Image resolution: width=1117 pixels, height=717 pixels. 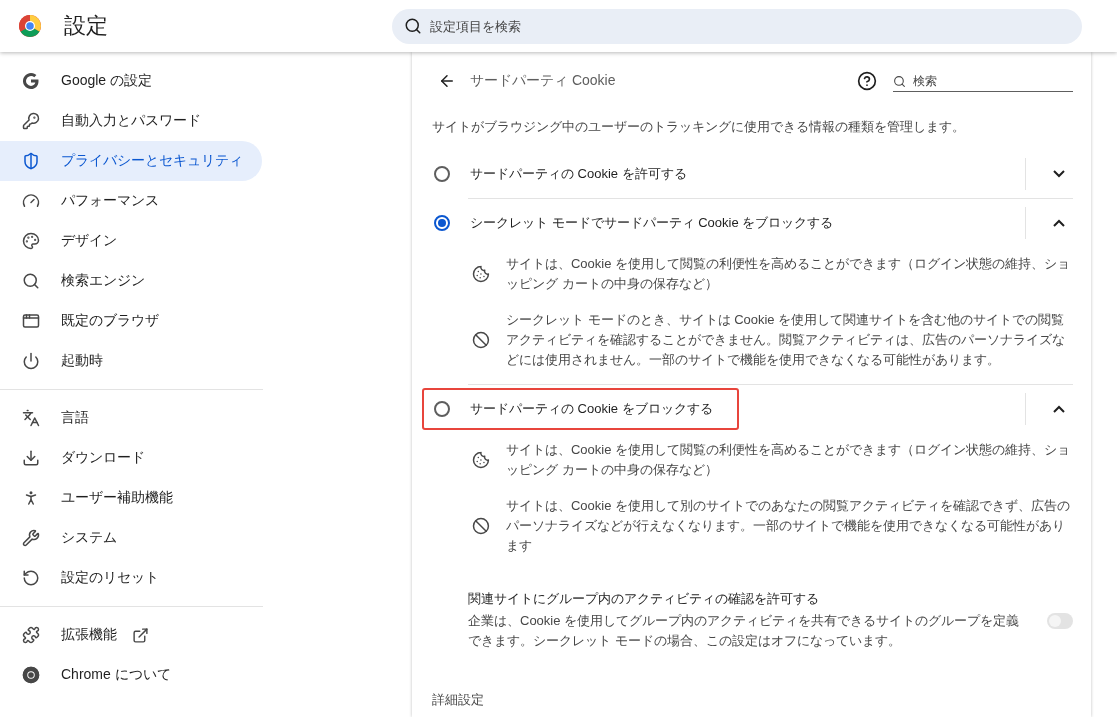 I want to click on sidebar-item: 既定のブラウザ, so click(x=131, y=321).